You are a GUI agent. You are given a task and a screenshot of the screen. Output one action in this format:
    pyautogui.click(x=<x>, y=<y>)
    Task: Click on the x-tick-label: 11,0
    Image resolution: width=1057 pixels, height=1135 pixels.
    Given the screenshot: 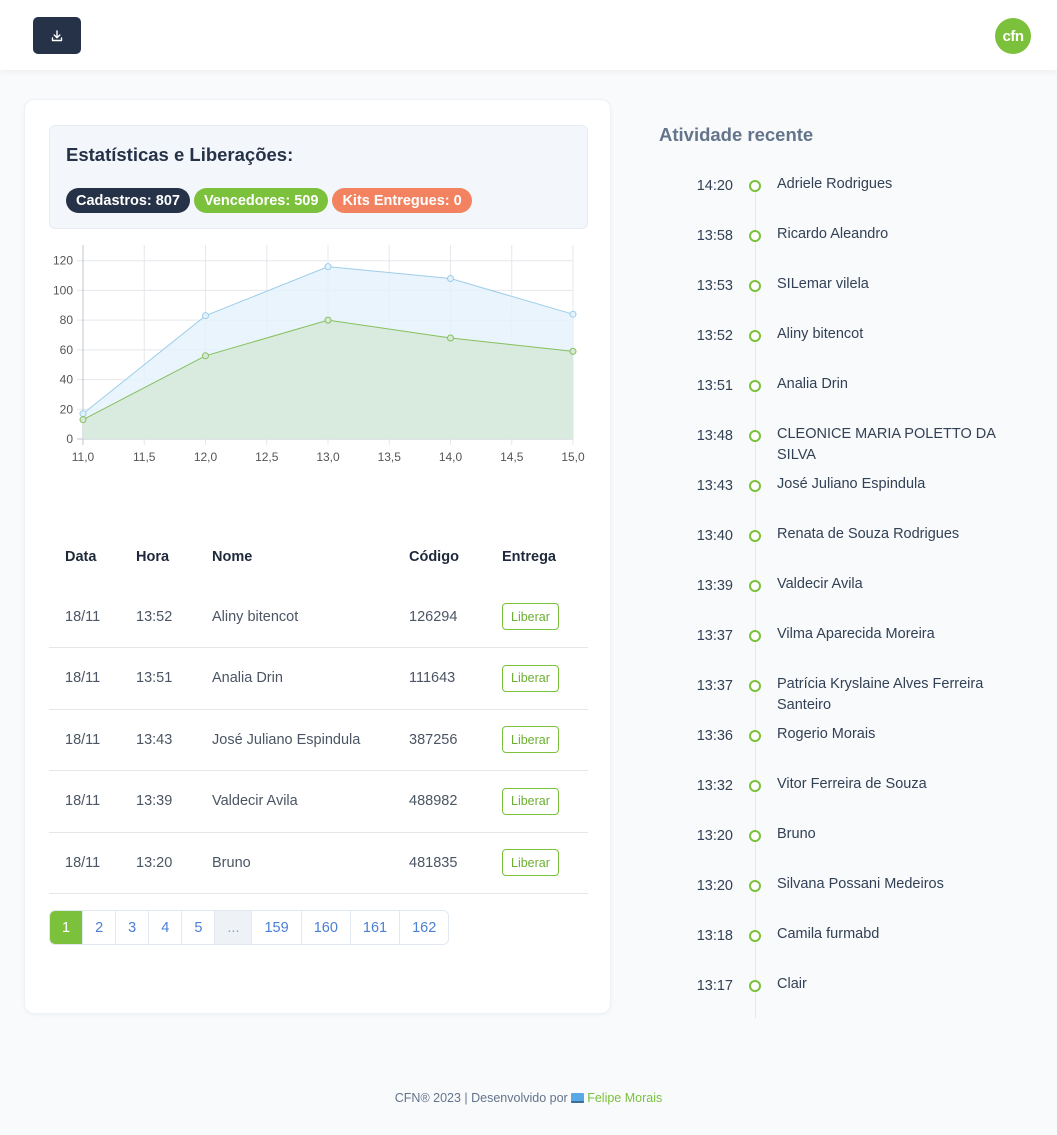 What is the action you would take?
    pyautogui.click(x=83, y=457)
    